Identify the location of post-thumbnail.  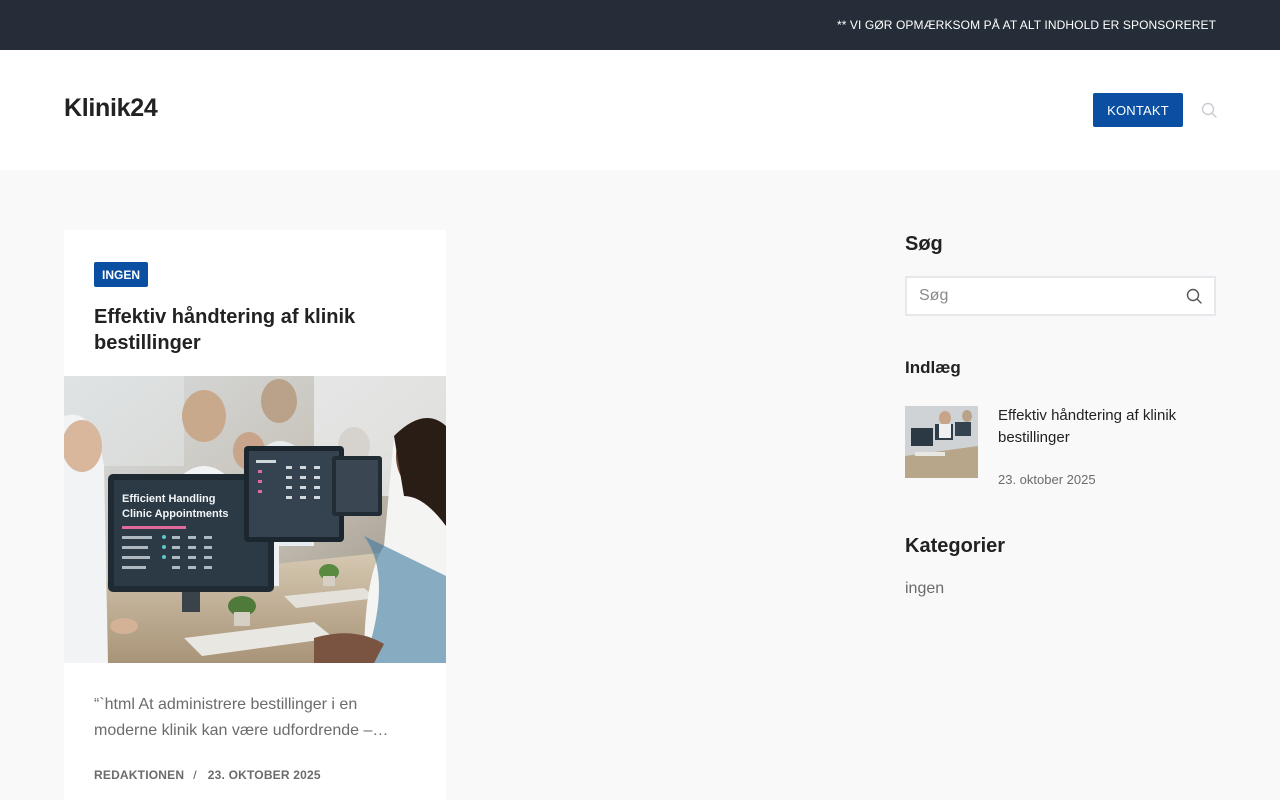
(941, 442).